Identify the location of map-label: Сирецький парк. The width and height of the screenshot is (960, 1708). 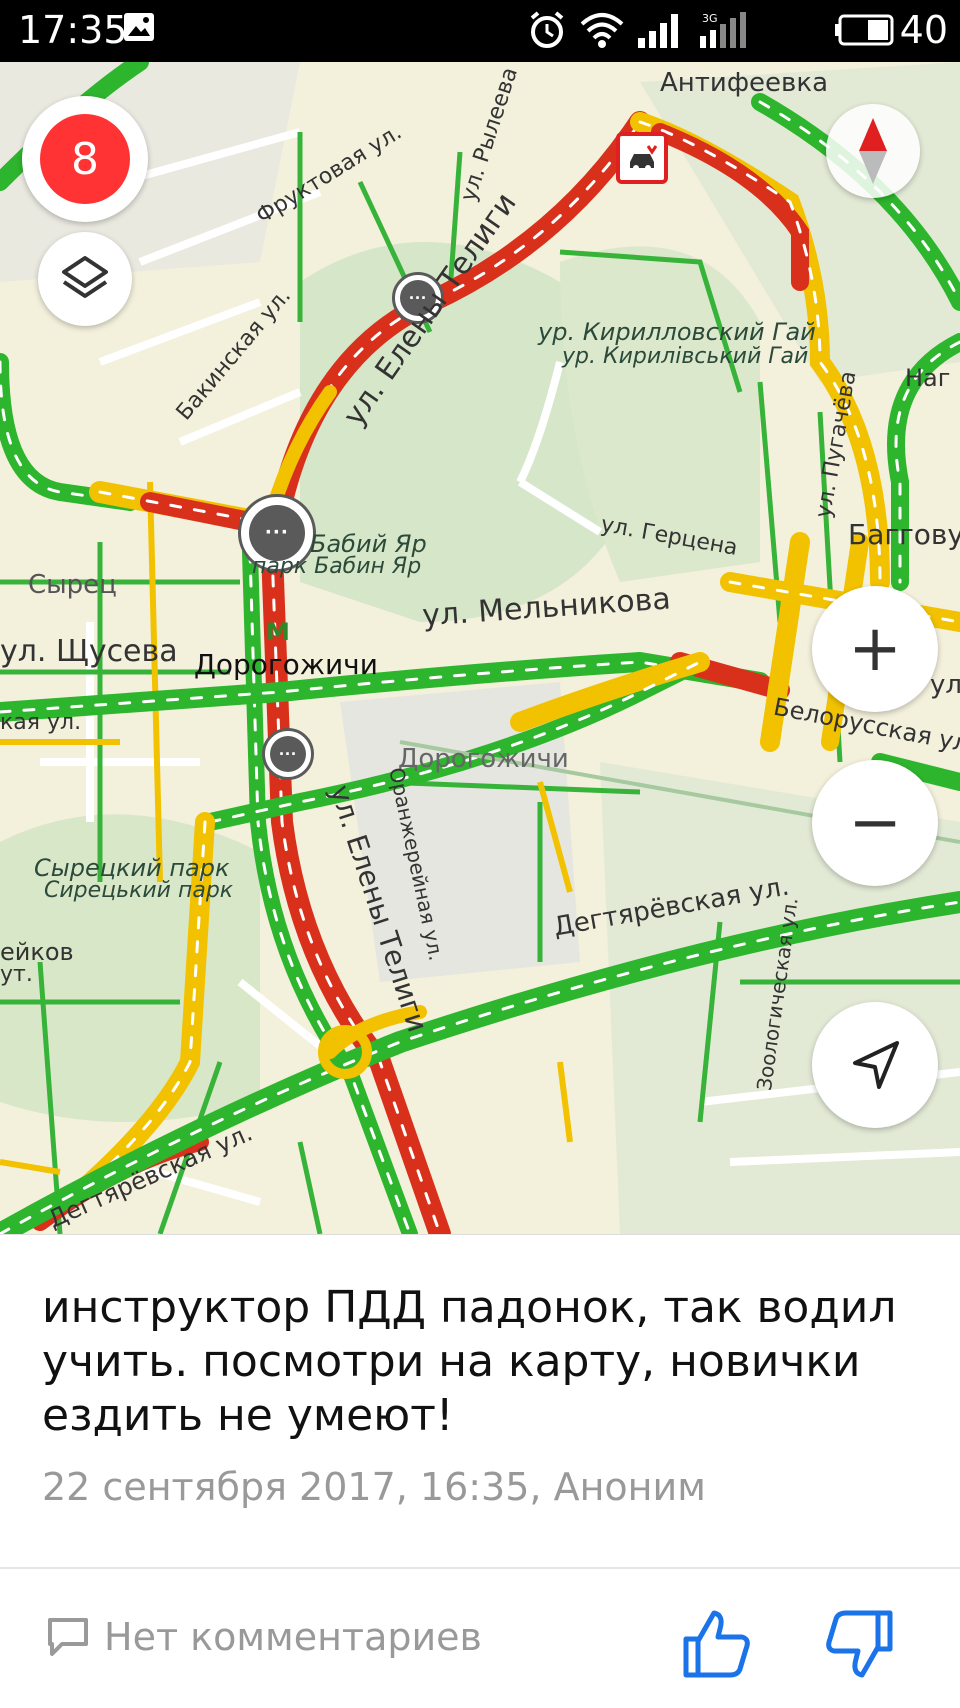
(139, 890).